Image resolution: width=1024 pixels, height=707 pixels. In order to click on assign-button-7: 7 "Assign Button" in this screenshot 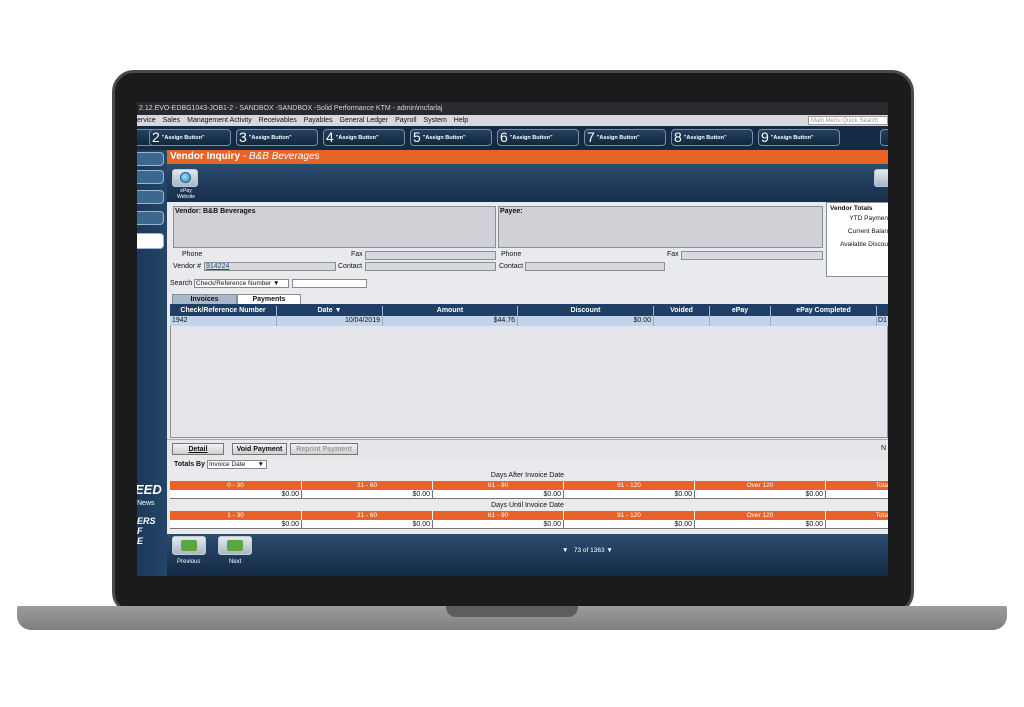, I will do `click(625, 137)`.